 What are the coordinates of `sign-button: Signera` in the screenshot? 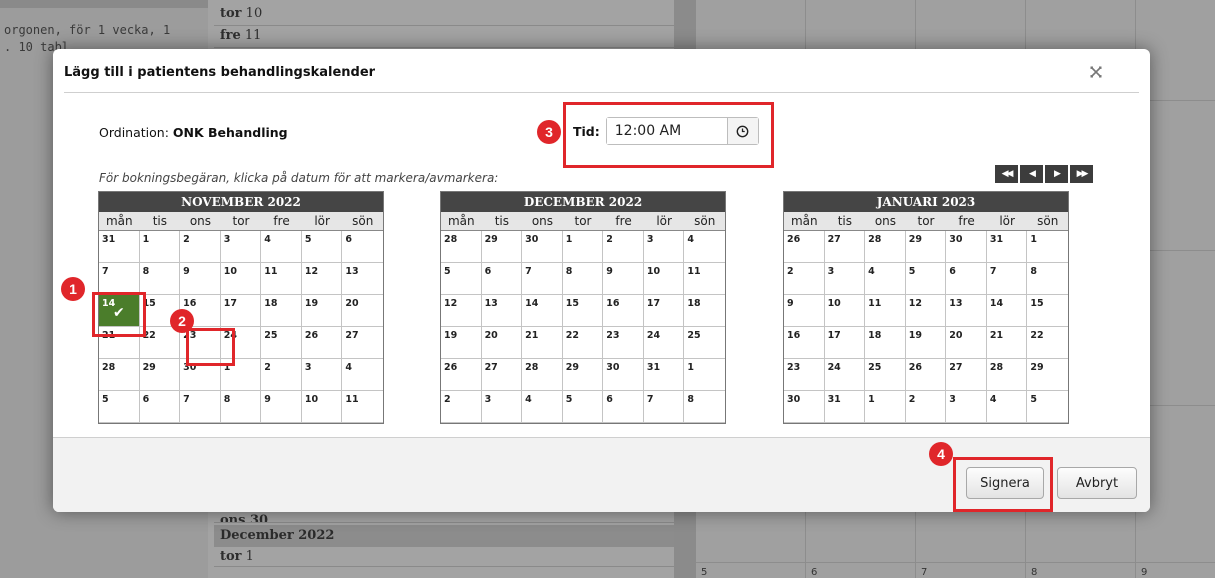 It's located at (1005, 483).